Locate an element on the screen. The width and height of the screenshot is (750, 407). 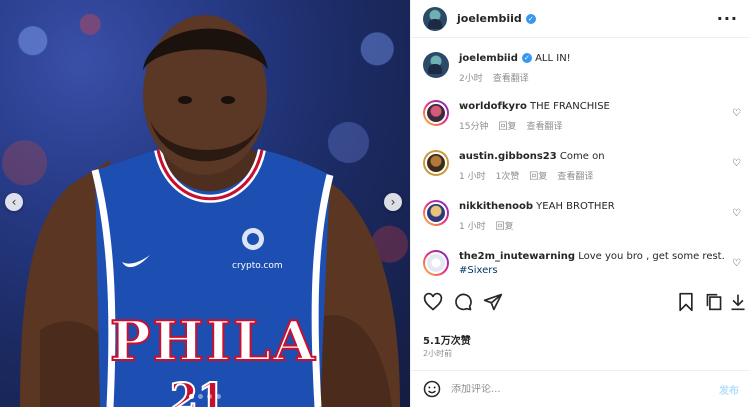
share-paper-plane-icon is located at coordinates (493, 302).